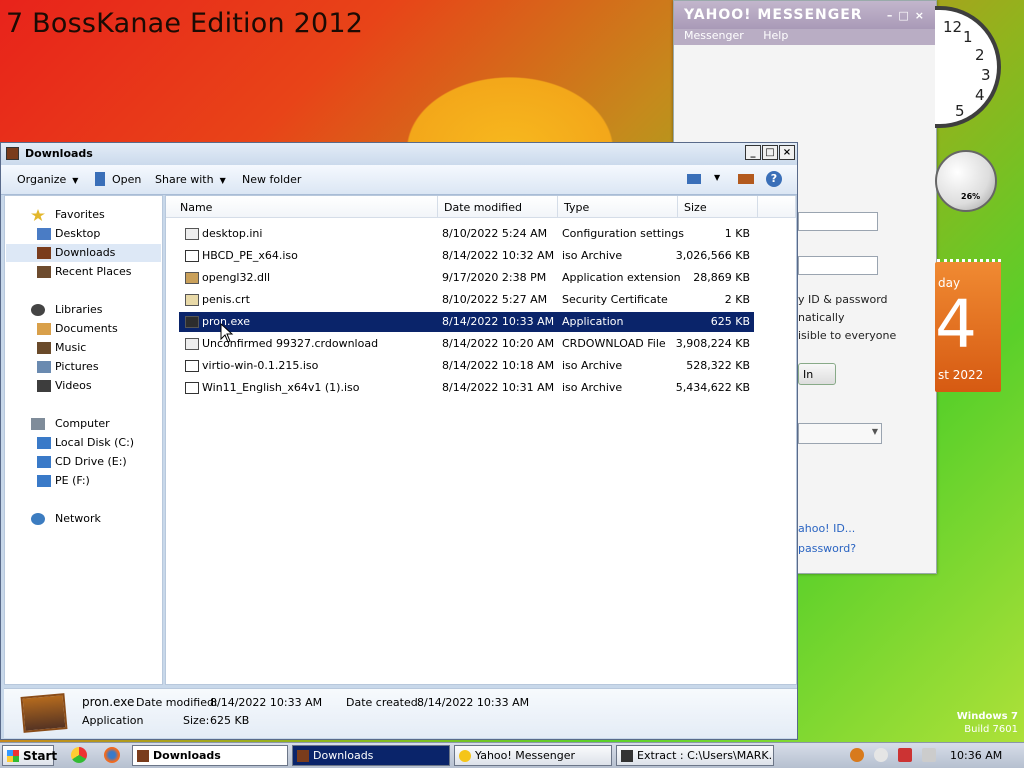  Describe the element at coordinates (399, 154) in the screenshot. I see `explorer-title-bar: Downloads _ □ ×` at that location.